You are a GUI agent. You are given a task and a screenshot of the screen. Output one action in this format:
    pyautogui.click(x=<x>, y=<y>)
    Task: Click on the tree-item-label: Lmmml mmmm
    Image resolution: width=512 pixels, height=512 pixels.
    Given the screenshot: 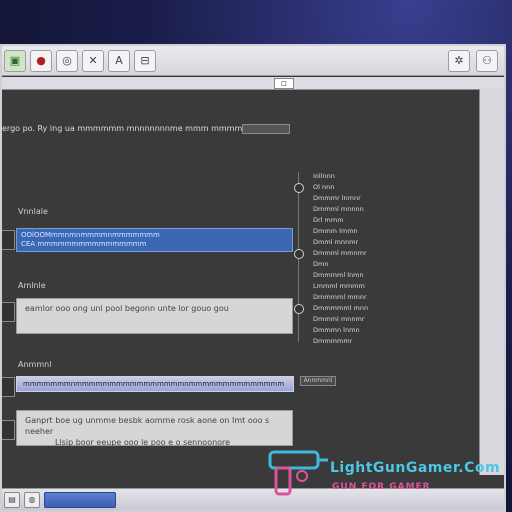 What is the action you would take?
    pyautogui.click(x=339, y=286)
    